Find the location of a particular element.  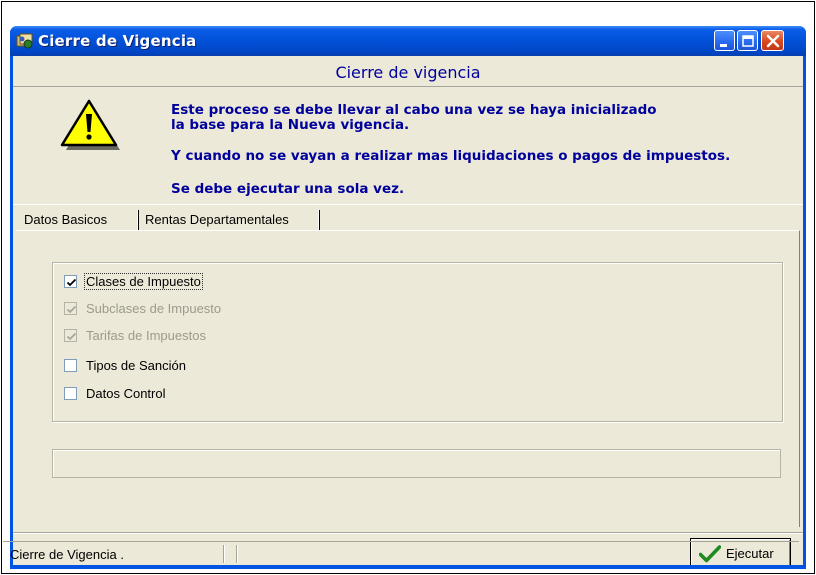

window-title: Cierre de Vigencia is located at coordinates (117, 41).